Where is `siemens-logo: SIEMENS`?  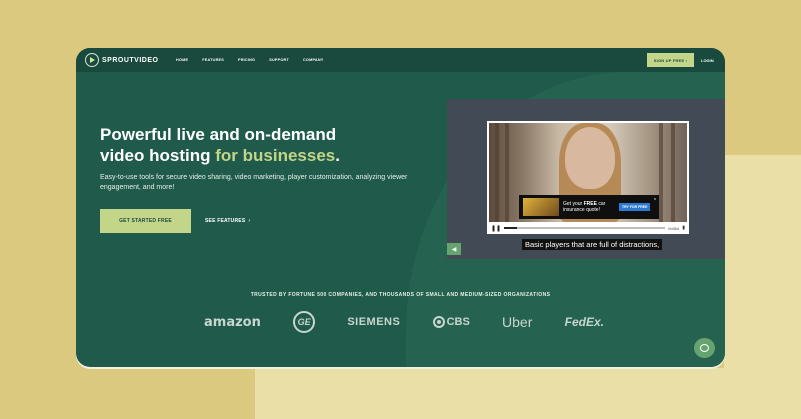 siemens-logo: SIEMENS is located at coordinates (374, 322).